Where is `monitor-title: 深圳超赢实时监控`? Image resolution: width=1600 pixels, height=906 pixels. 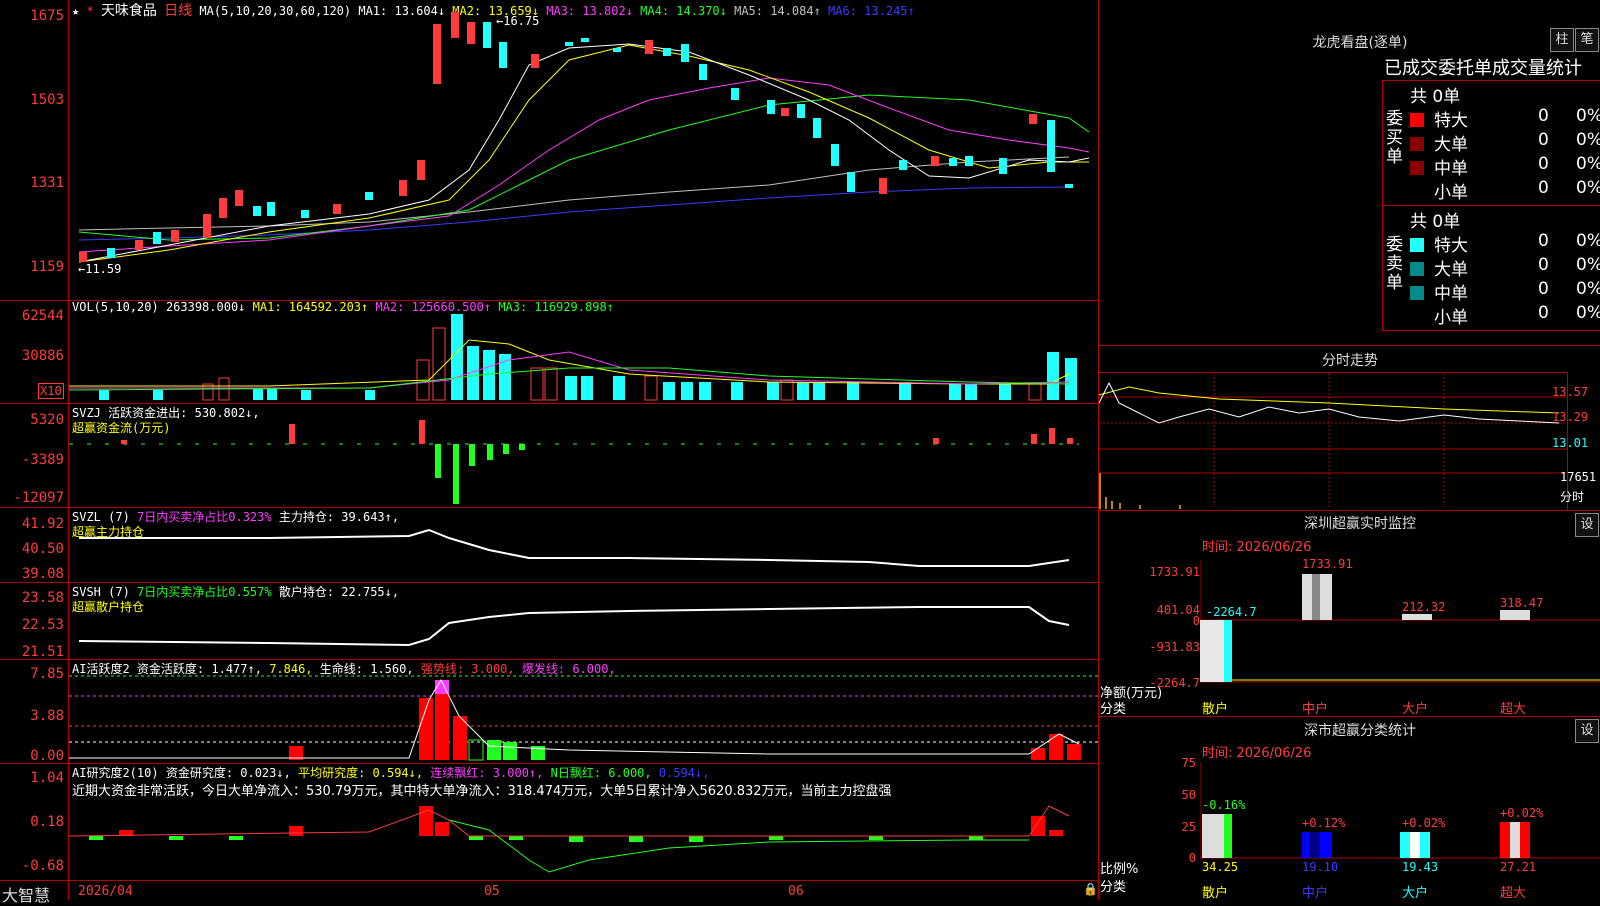 monitor-title: 深圳超赢实时监控 is located at coordinates (1360, 524).